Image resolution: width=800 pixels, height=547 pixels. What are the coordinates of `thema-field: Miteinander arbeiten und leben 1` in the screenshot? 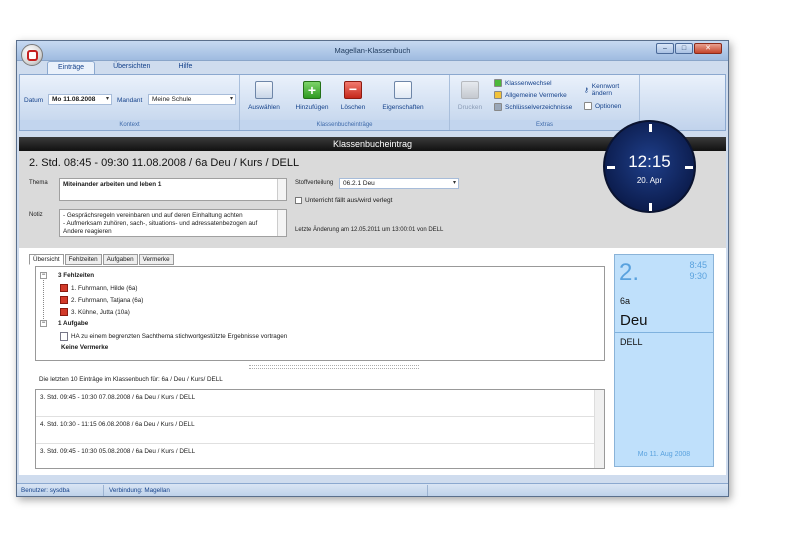 It's located at (173, 189).